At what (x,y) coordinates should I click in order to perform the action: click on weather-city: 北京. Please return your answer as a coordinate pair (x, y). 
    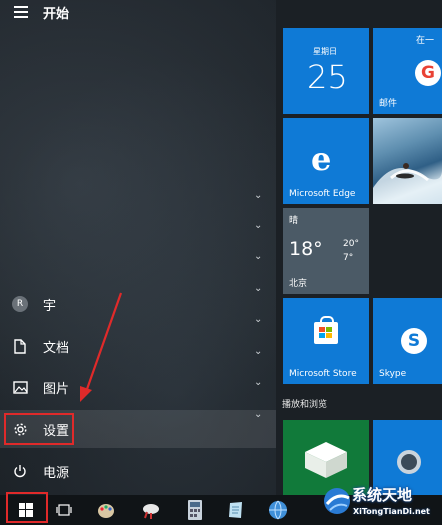
    Looking at the image, I should click on (298, 284).